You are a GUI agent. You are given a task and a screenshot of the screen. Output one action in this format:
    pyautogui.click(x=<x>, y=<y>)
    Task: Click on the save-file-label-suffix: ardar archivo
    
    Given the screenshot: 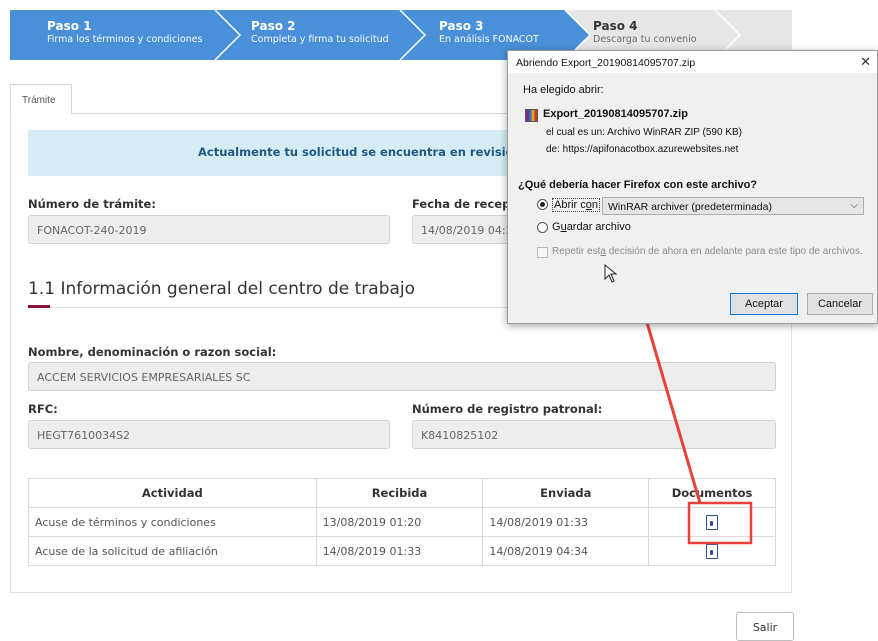 What is the action you would take?
    pyautogui.click(x=598, y=227)
    